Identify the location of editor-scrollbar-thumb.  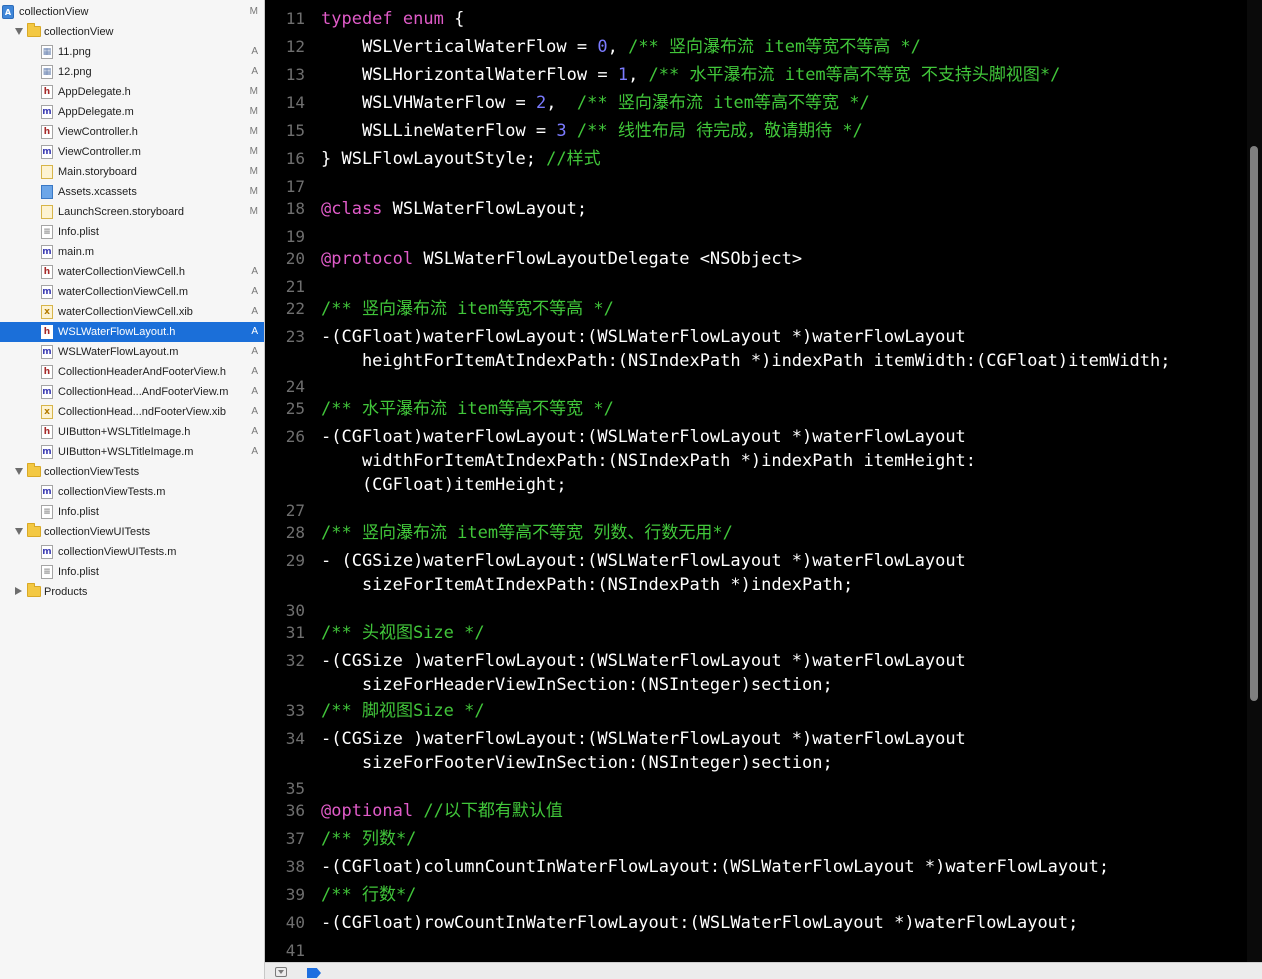
(1254, 423).